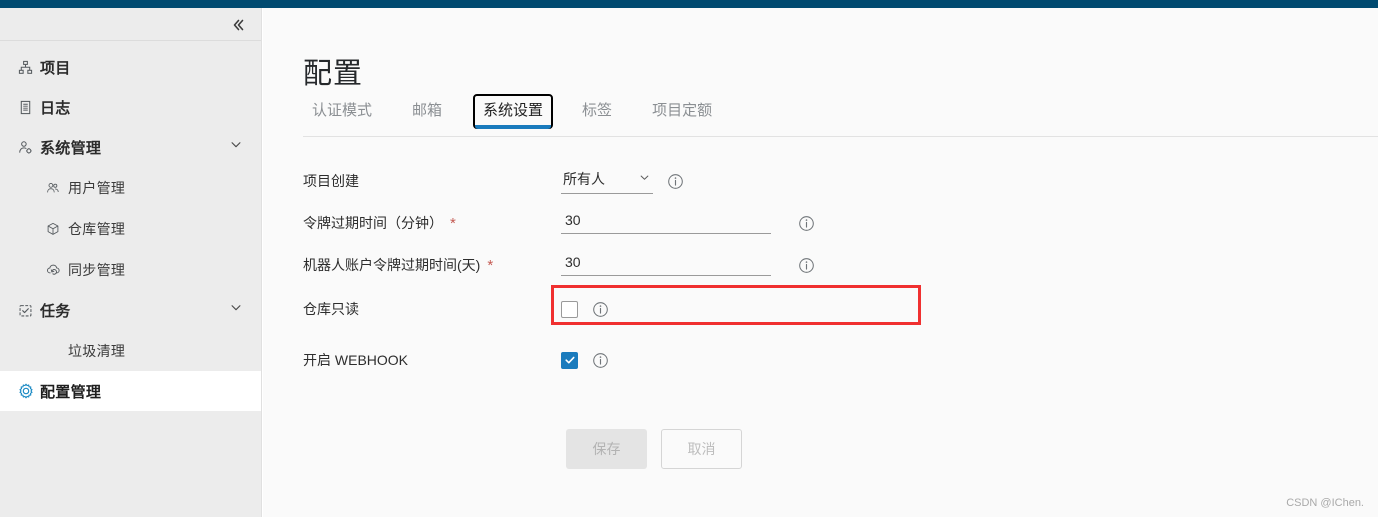 The image size is (1378, 517). I want to click on sidebar-item-tasks: 任务, so click(130, 310).